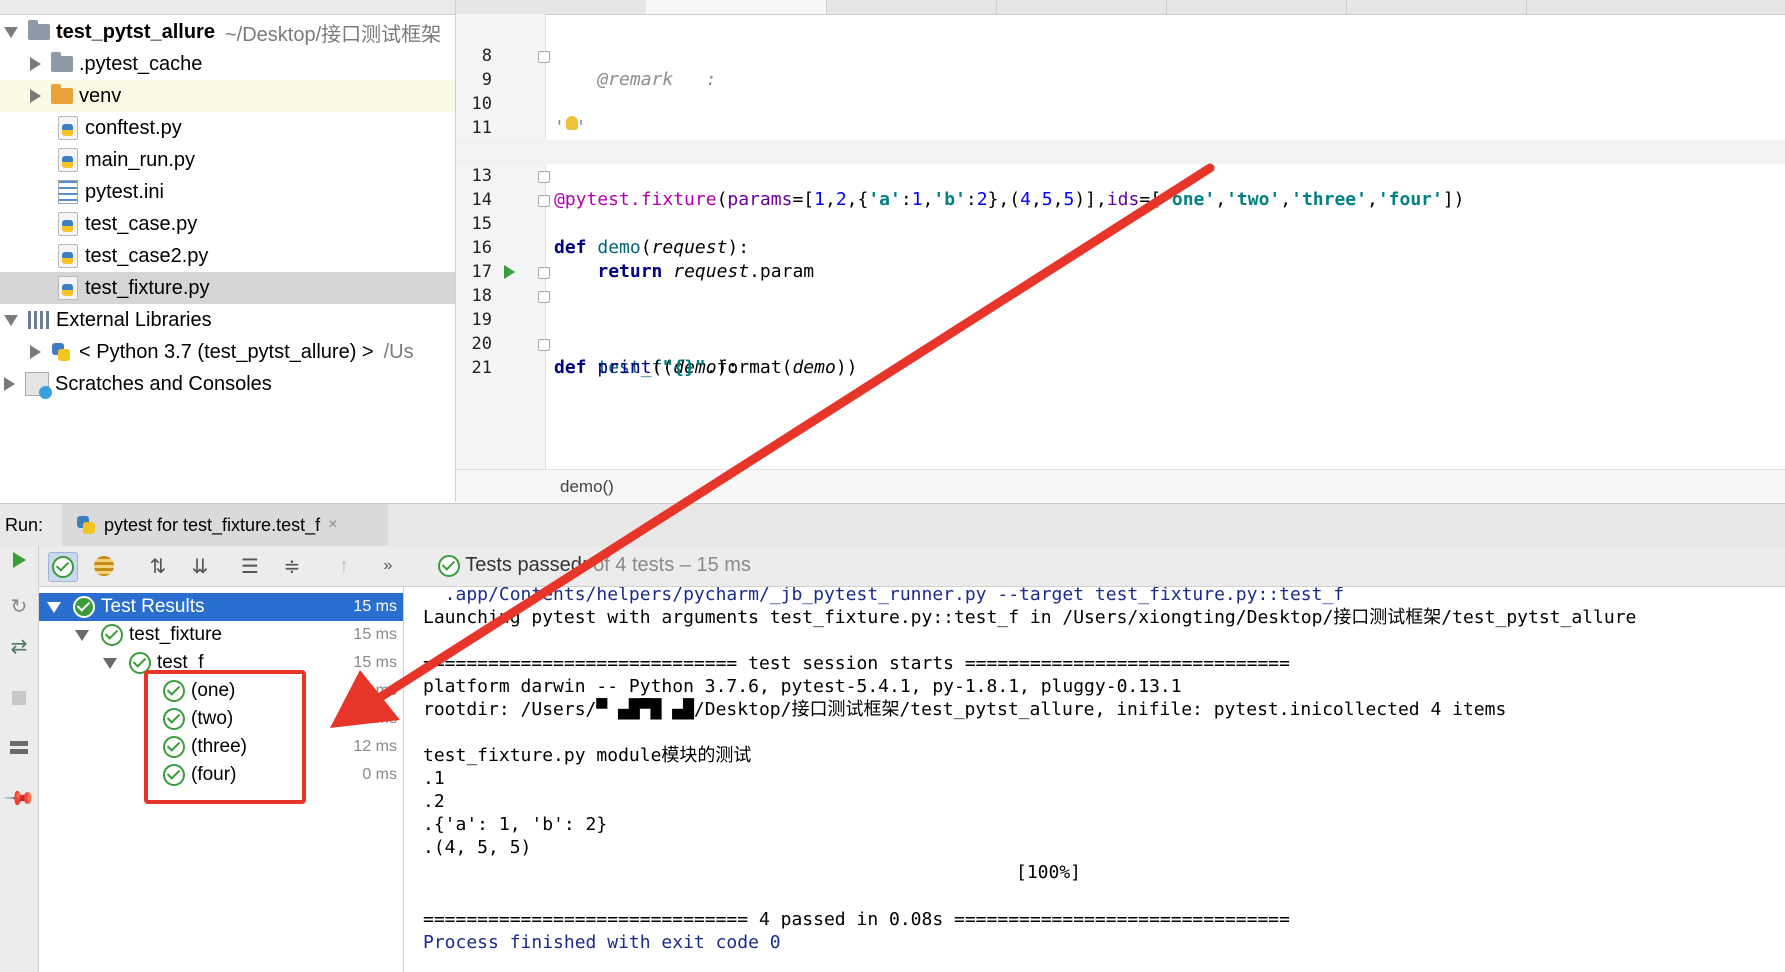  I want to click on rerun-button, so click(19, 560).